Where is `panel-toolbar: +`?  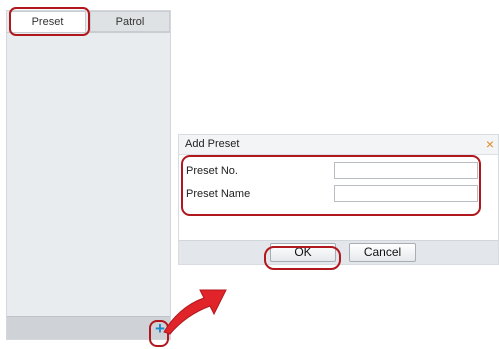 panel-toolbar: + is located at coordinates (88, 327).